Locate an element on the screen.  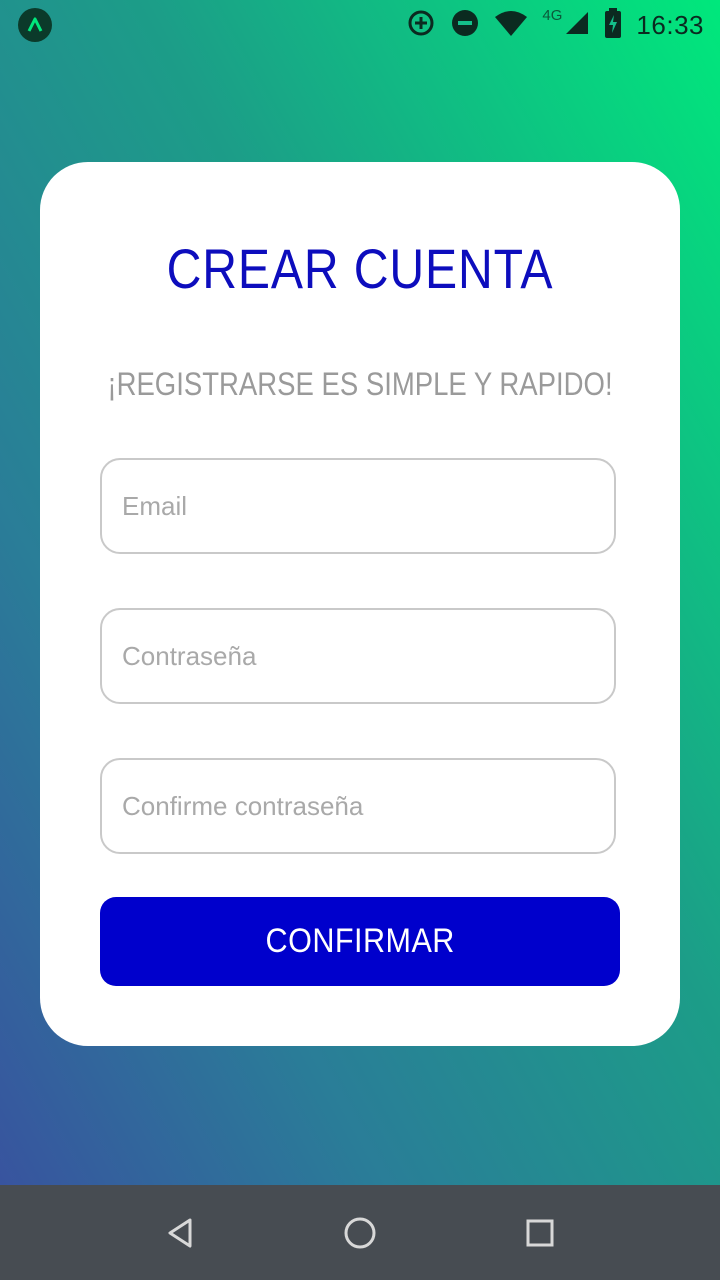
confirm-button: CONFIRMAR is located at coordinates (360, 941).